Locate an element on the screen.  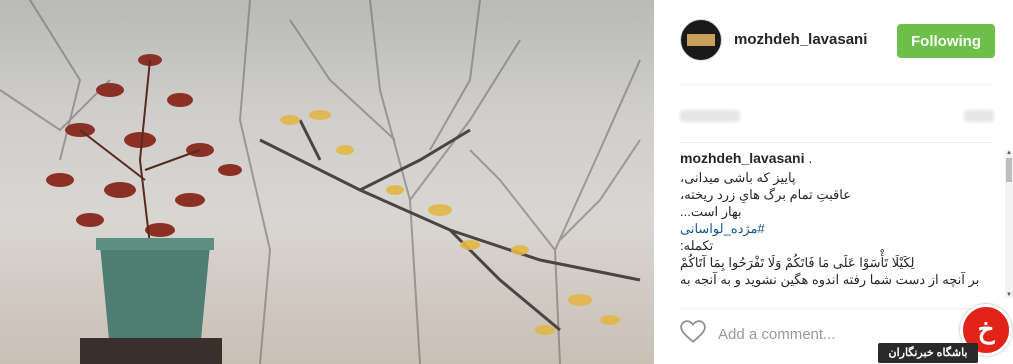
caption-username: mozhdeh_lavasani . is located at coordinates (830, 158).